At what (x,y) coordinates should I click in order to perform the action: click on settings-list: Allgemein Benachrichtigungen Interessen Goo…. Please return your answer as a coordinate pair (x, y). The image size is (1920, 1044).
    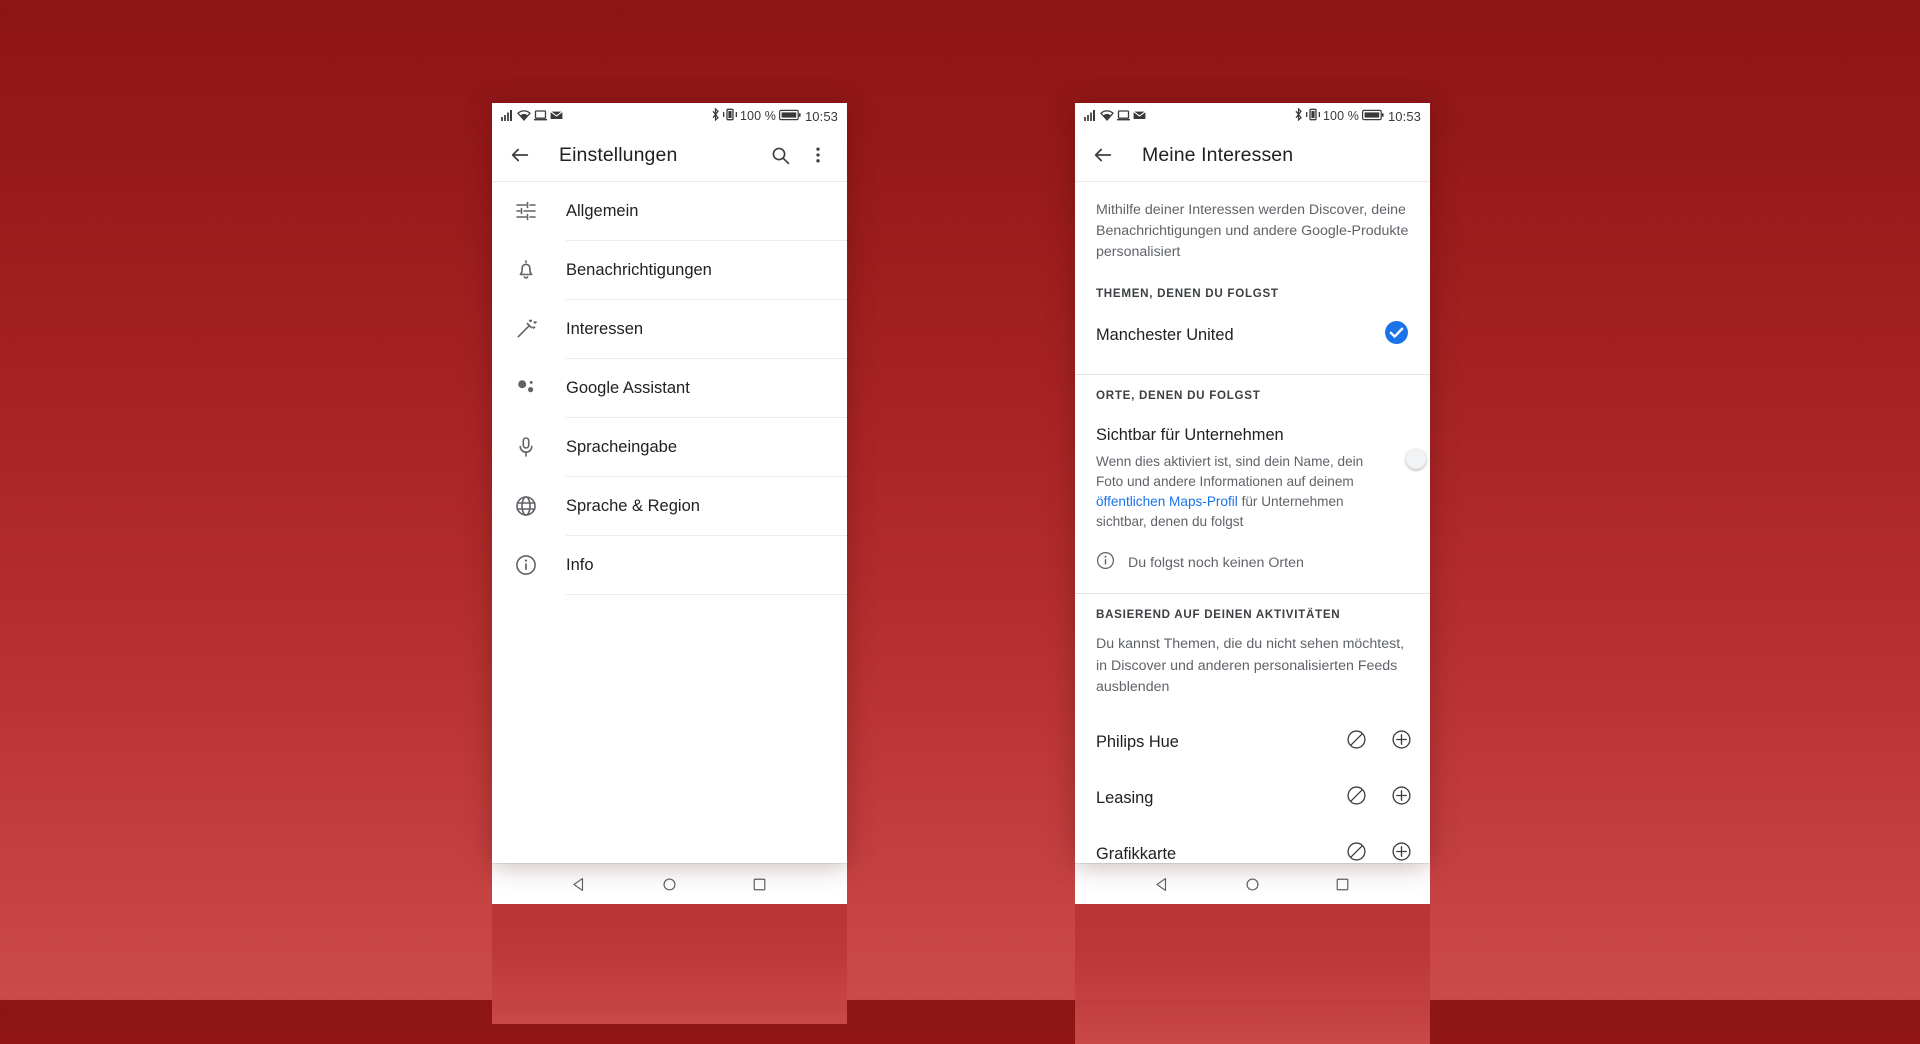
    Looking at the image, I should click on (669, 388).